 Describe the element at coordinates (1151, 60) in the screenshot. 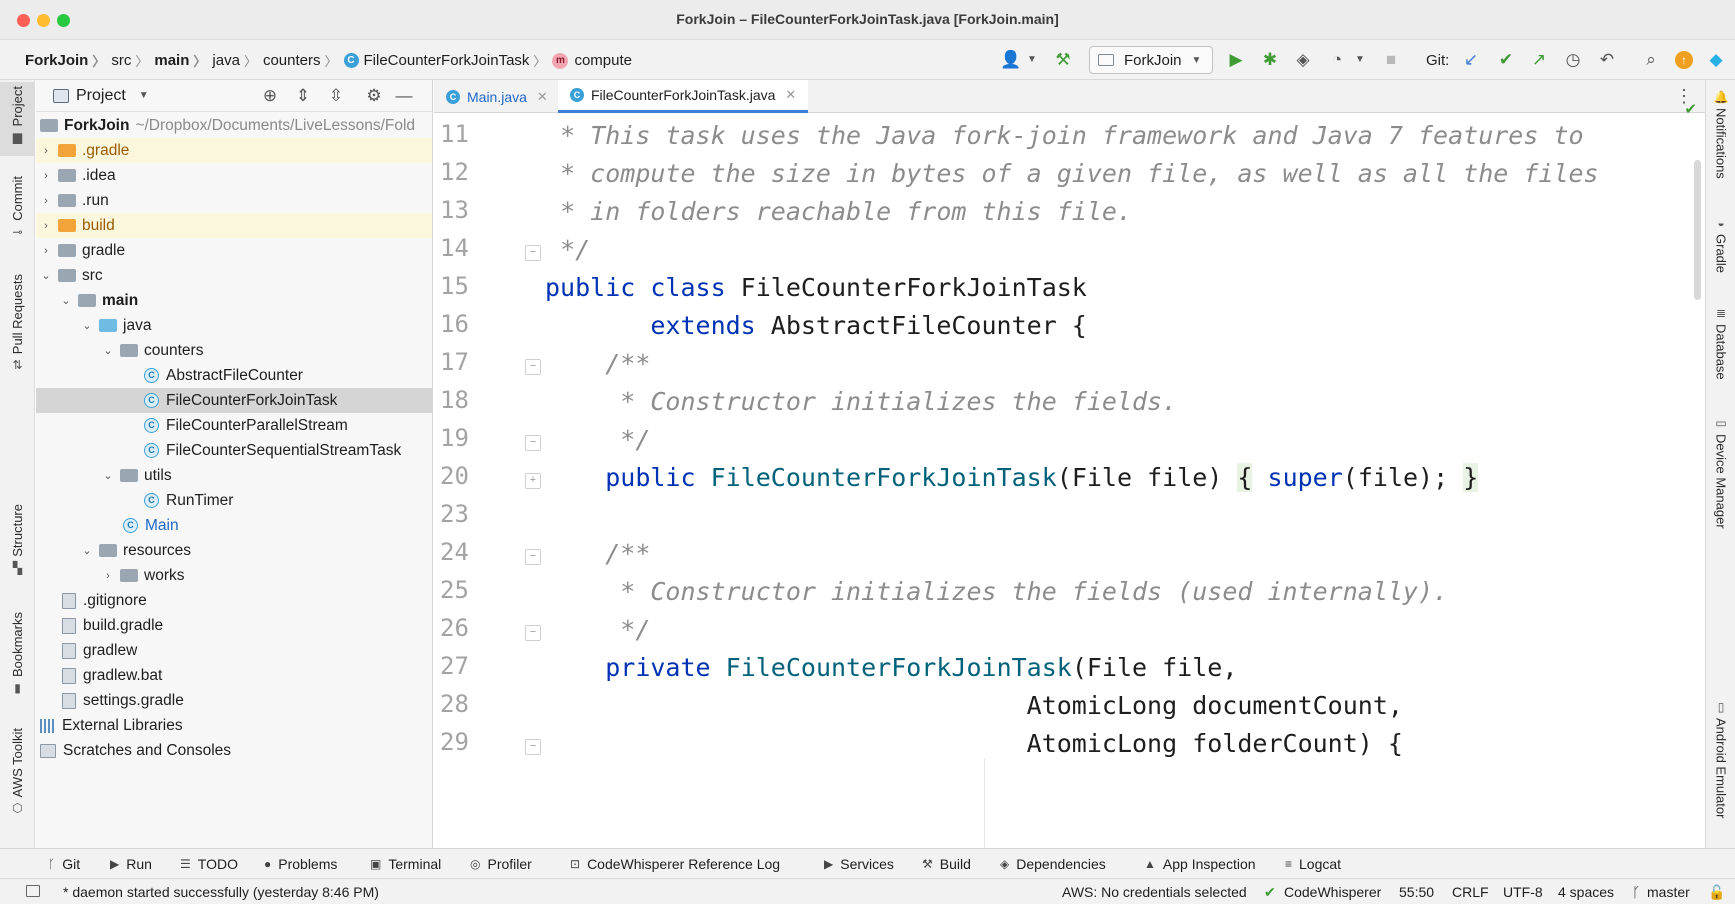

I see `run-configuration-select: ForkJoin ▼` at that location.